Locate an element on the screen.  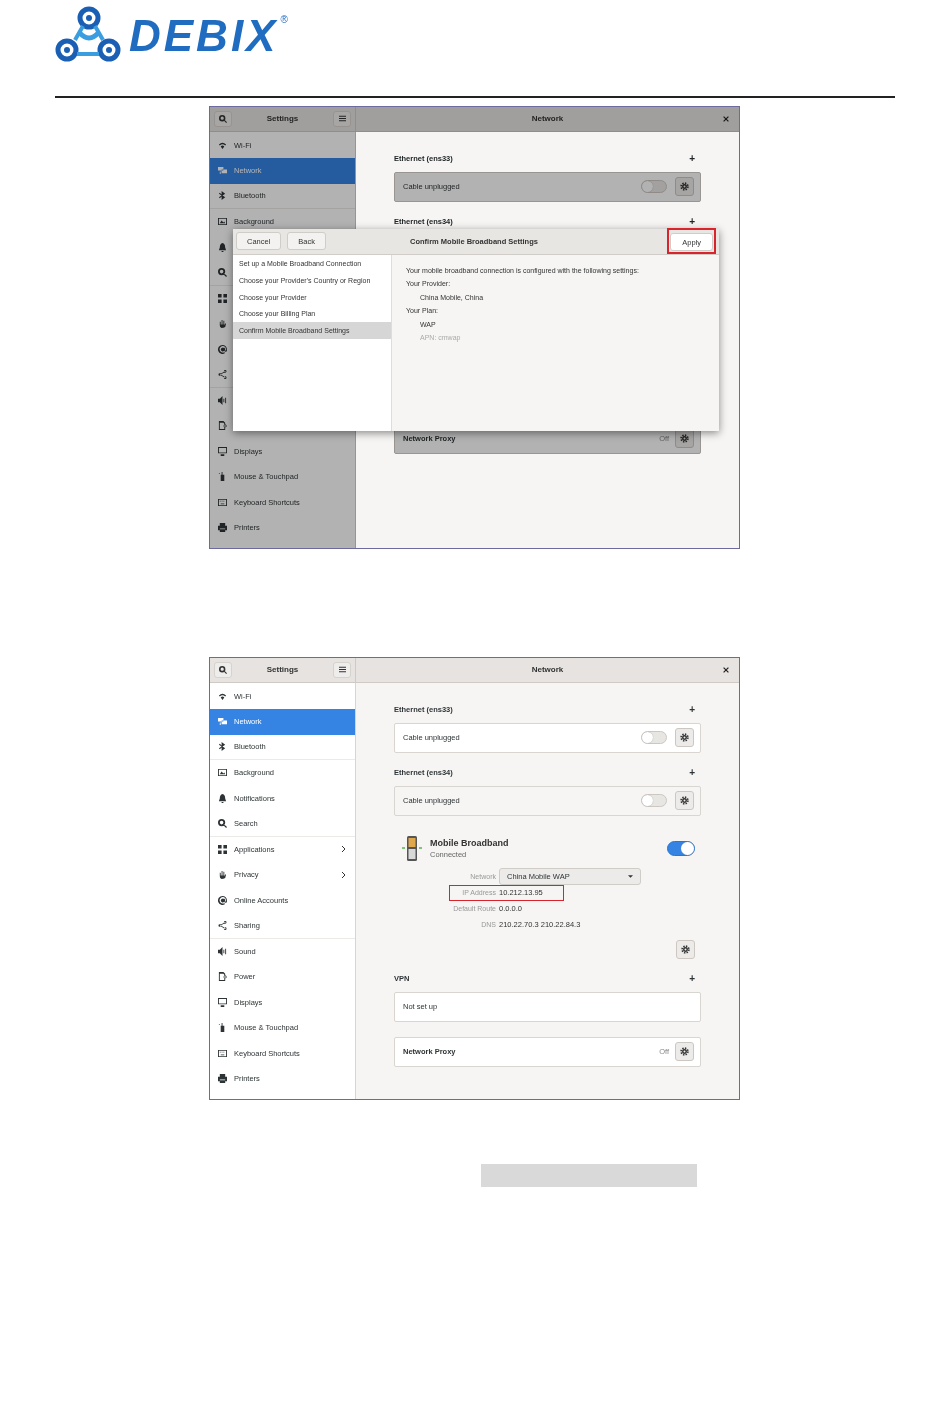
registered-mark: ® is located at coordinates (284, 19).